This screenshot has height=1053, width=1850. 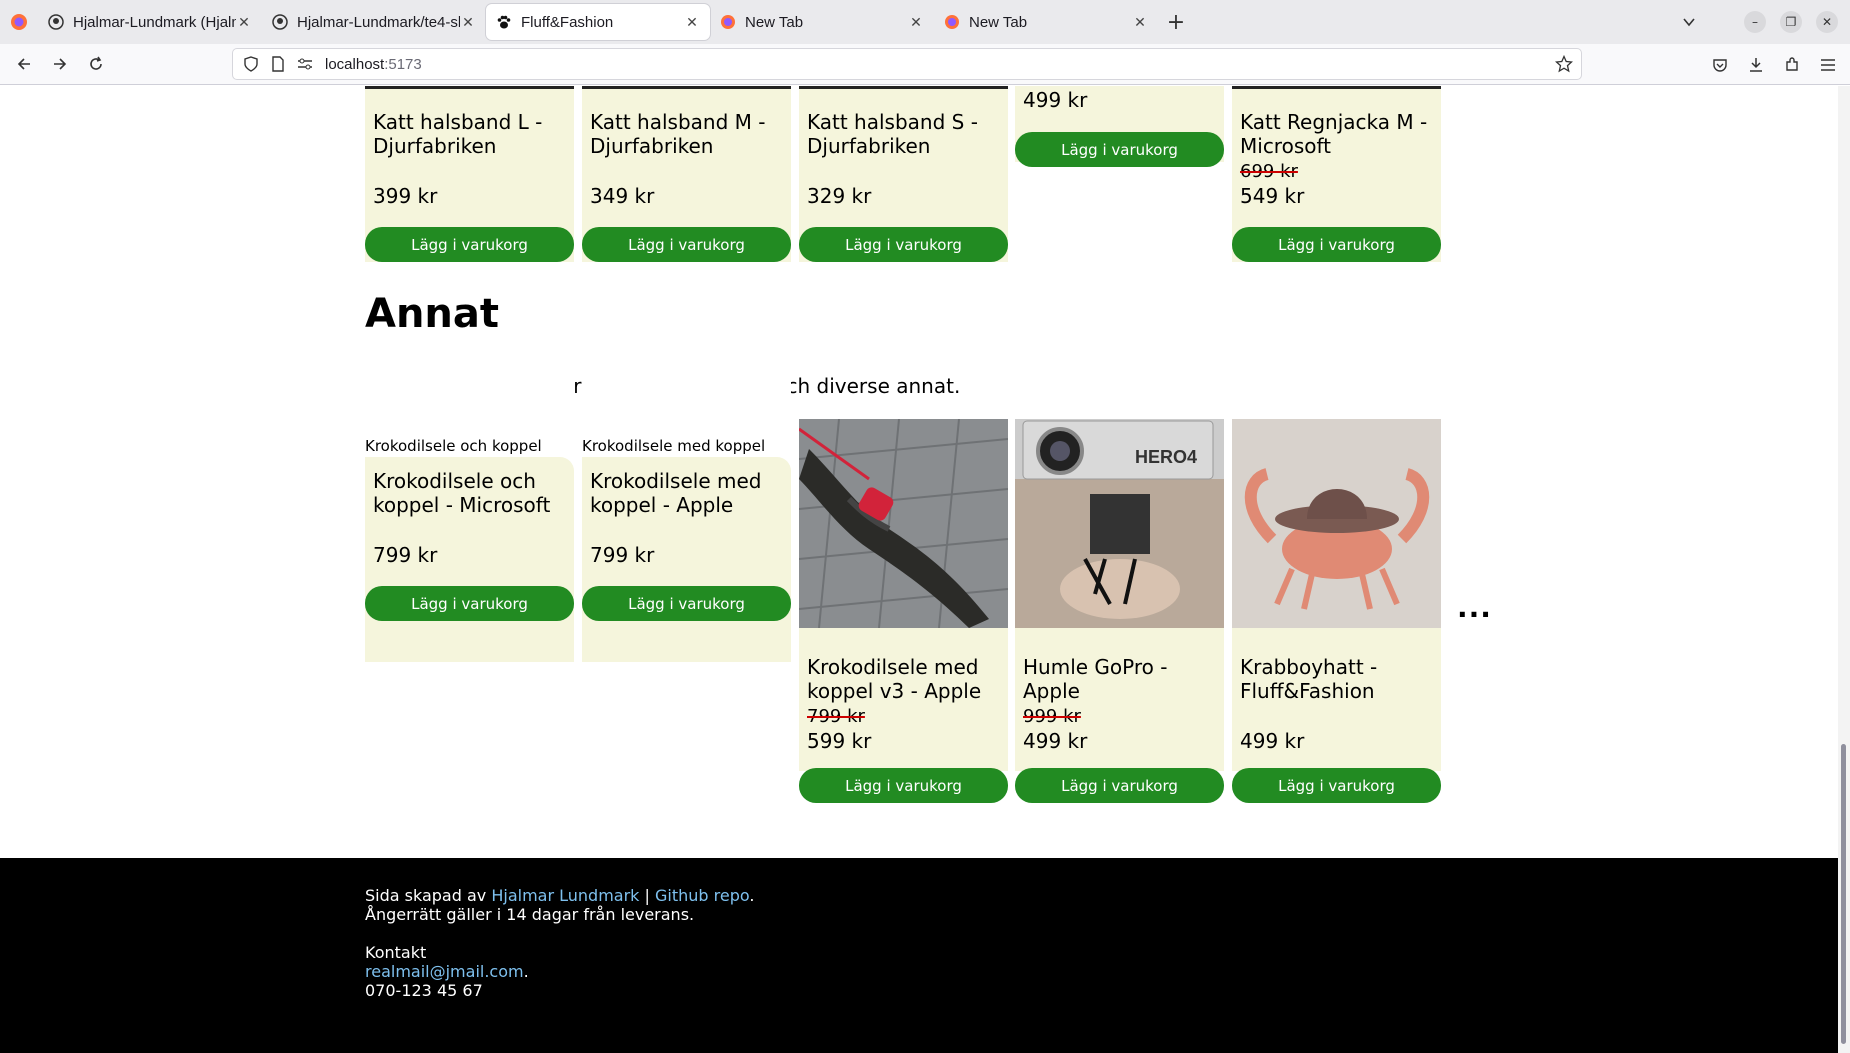 I want to click on tab-list-chevron-down-icon, so click(x=1689, y=22).